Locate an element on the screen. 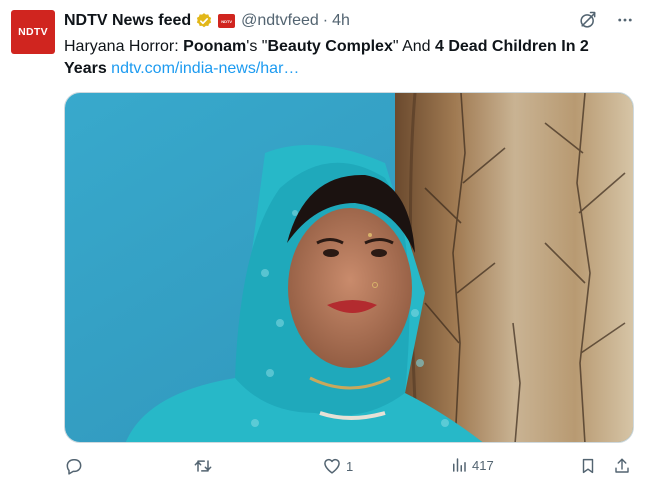 The image size is (656, 489). like-count: 1 is located at coordinates (350, 466).